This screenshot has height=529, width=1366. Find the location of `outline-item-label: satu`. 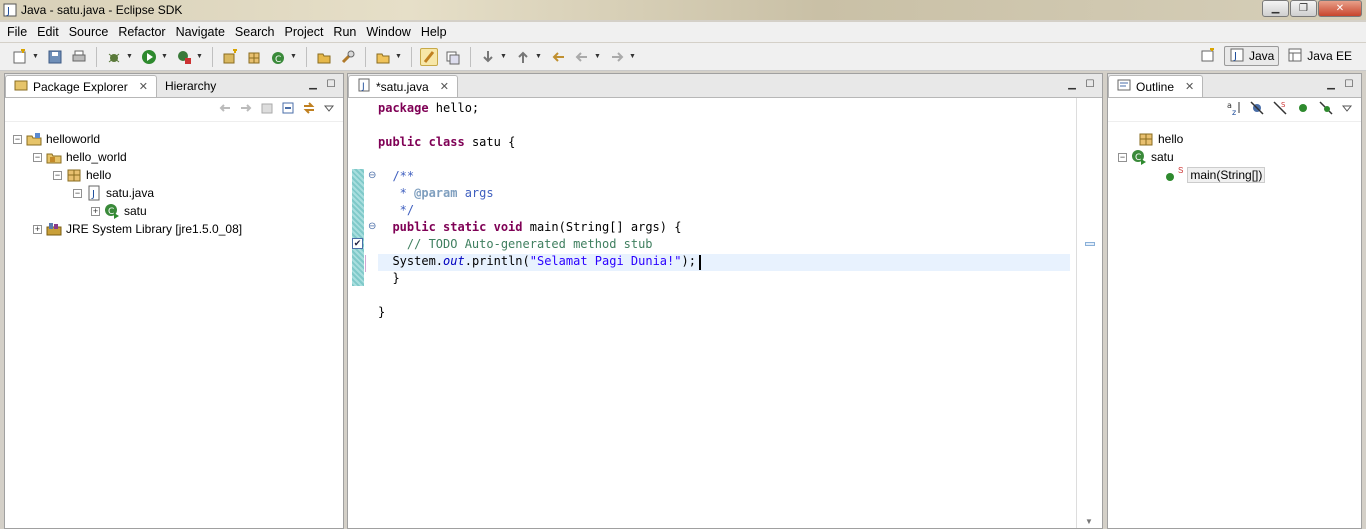

outline-item-label: satu is located at coordinates (1162, 157).